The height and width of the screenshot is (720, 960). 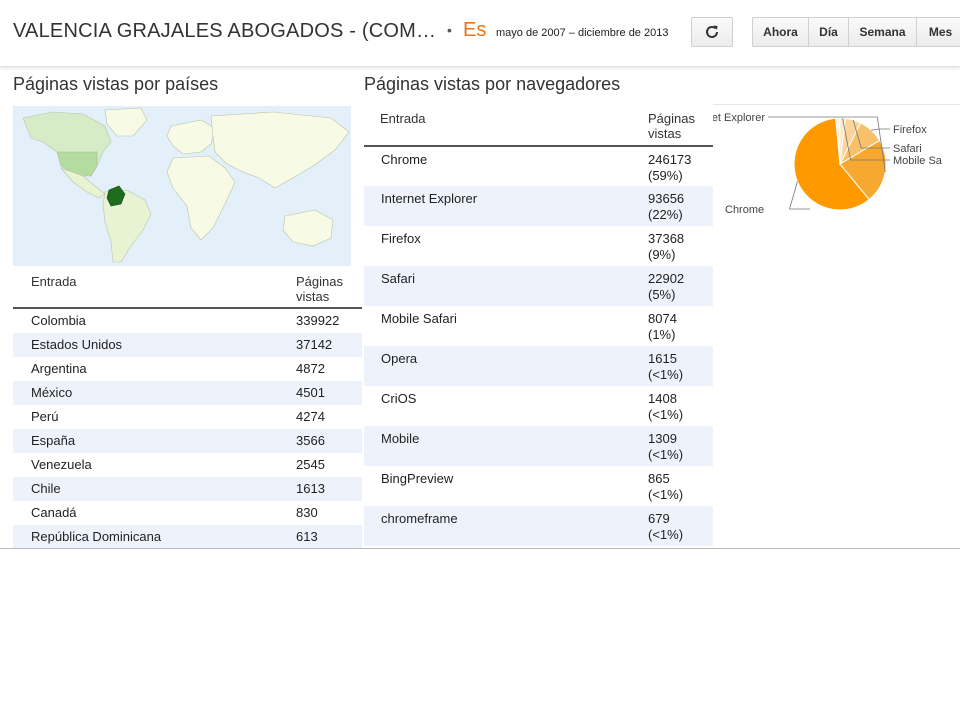 What do you see at coordinates (54, 512) in the screenshot?
I see `country-name: Canadá` at bounding box center [54, 512].